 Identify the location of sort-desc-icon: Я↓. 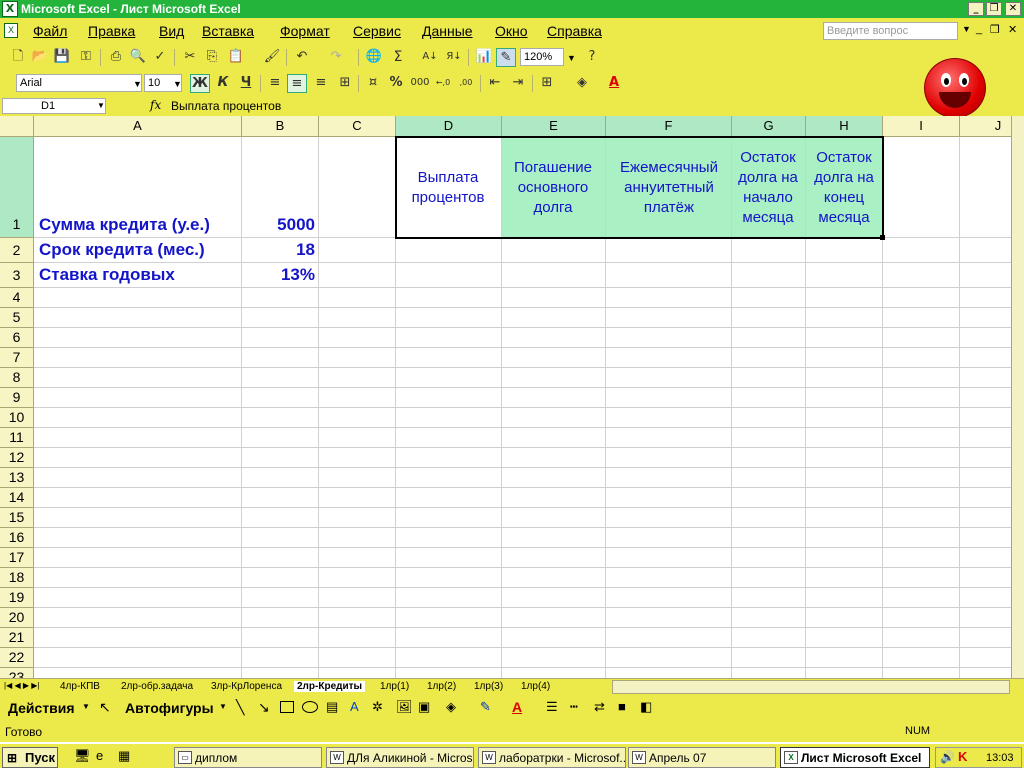
(454, 57).